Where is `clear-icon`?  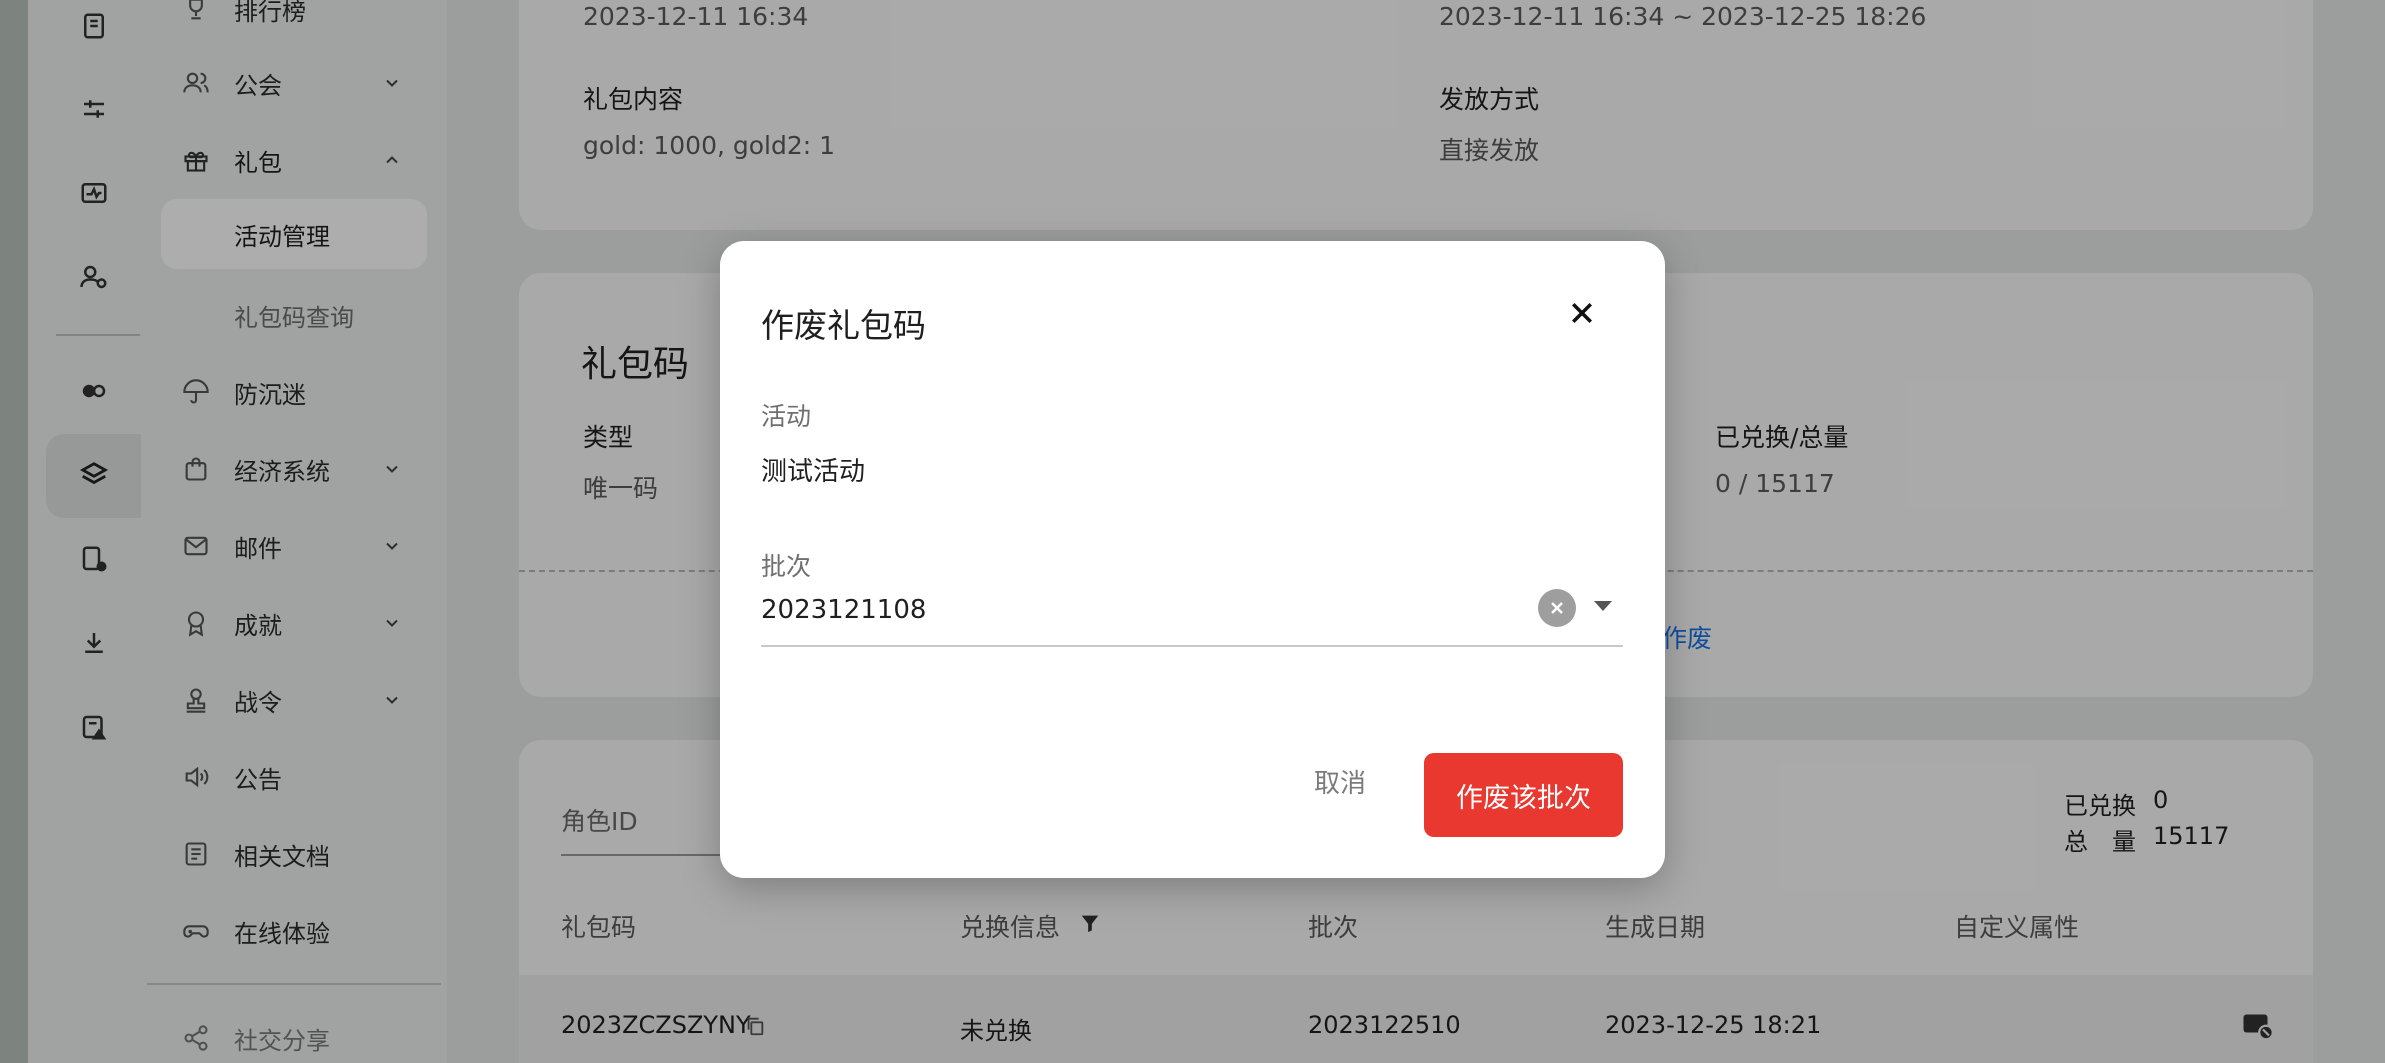 clear-icon is located at coordinates (1557, 608).